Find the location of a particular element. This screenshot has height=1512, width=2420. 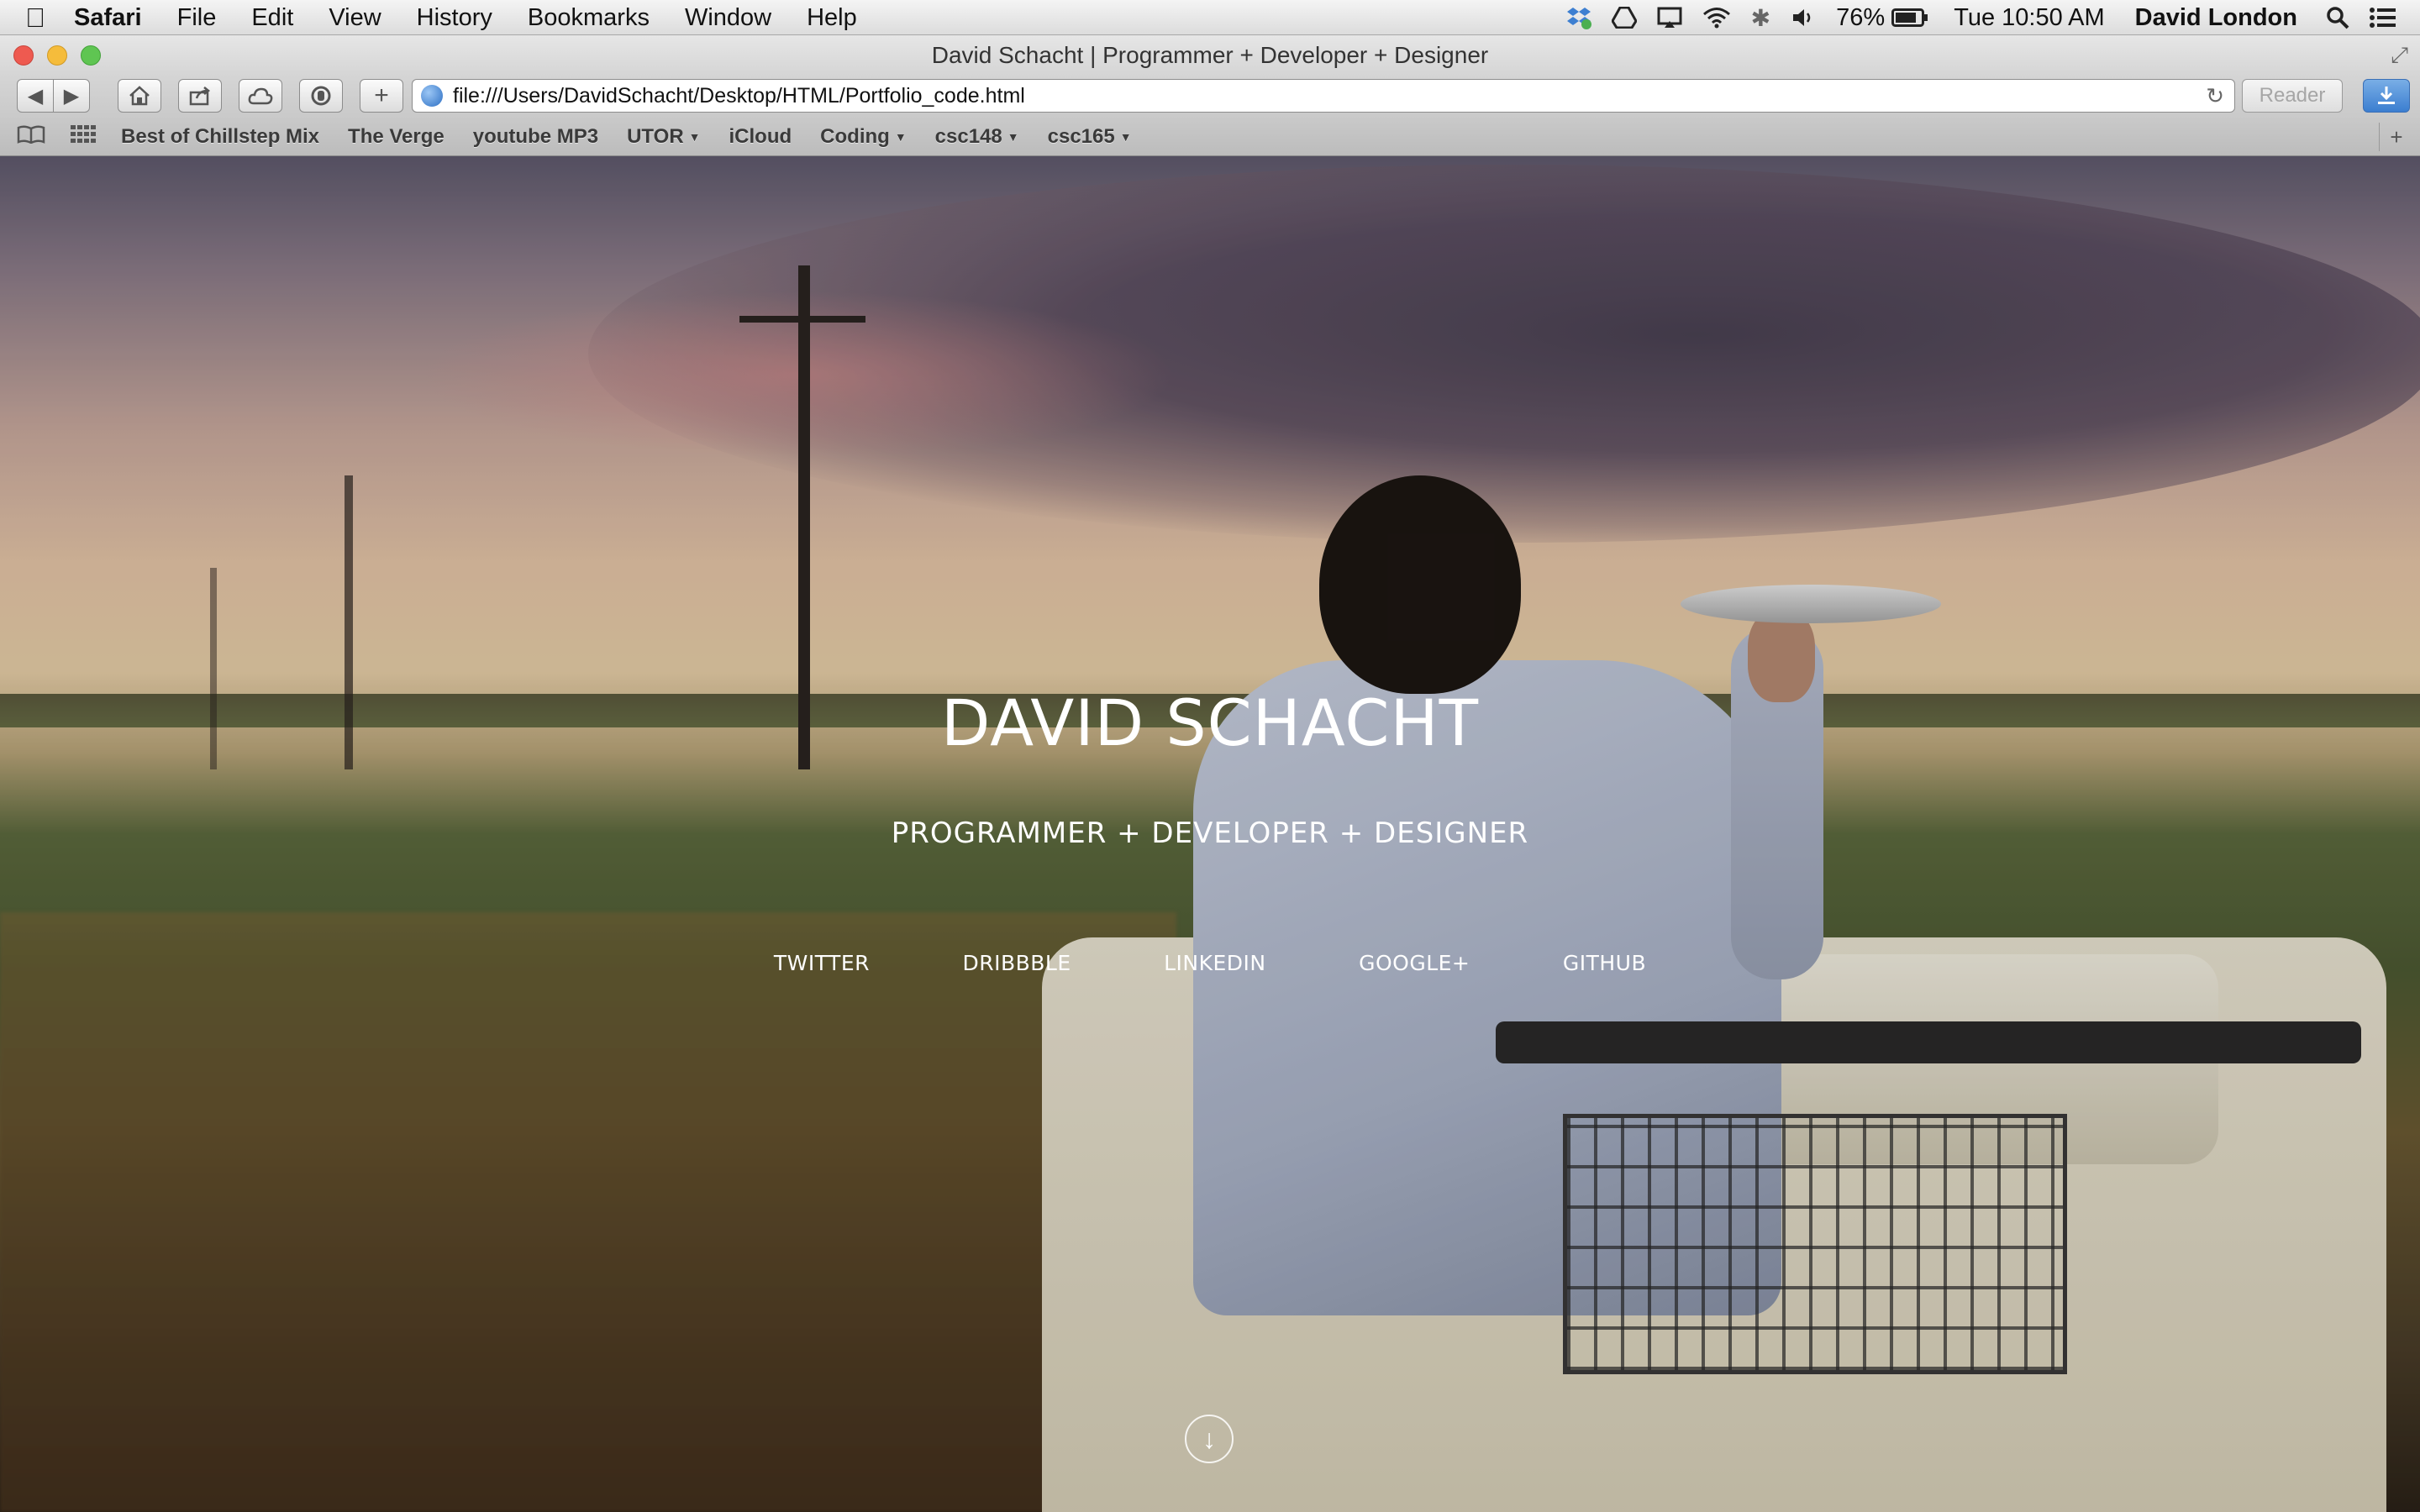

user-name: David London is located at coordinates (2216, 18).